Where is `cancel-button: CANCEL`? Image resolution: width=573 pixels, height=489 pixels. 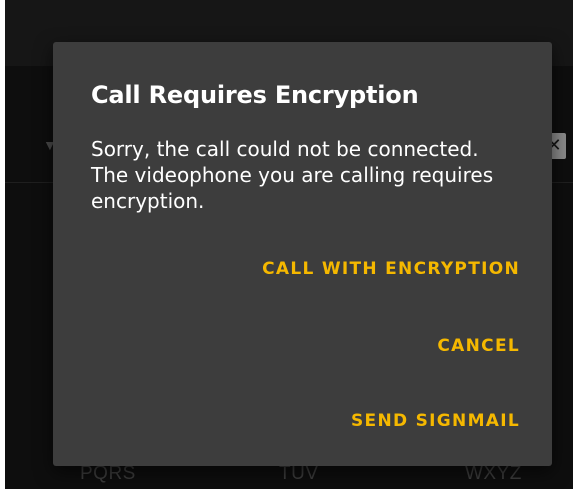 cancel-button: CANCEL is located at coordinates (478, 346).